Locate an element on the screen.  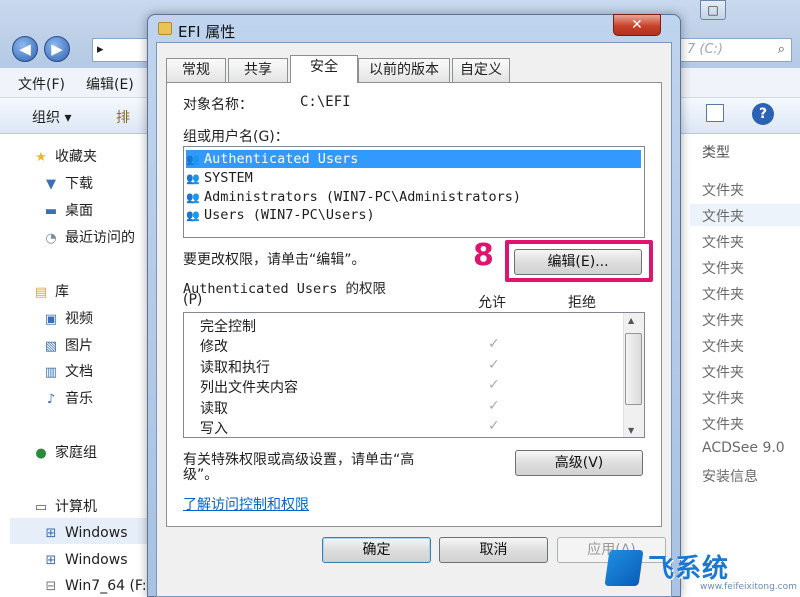
nav-item-libraries: ▤ 库 is located at coordinates (50, 292).